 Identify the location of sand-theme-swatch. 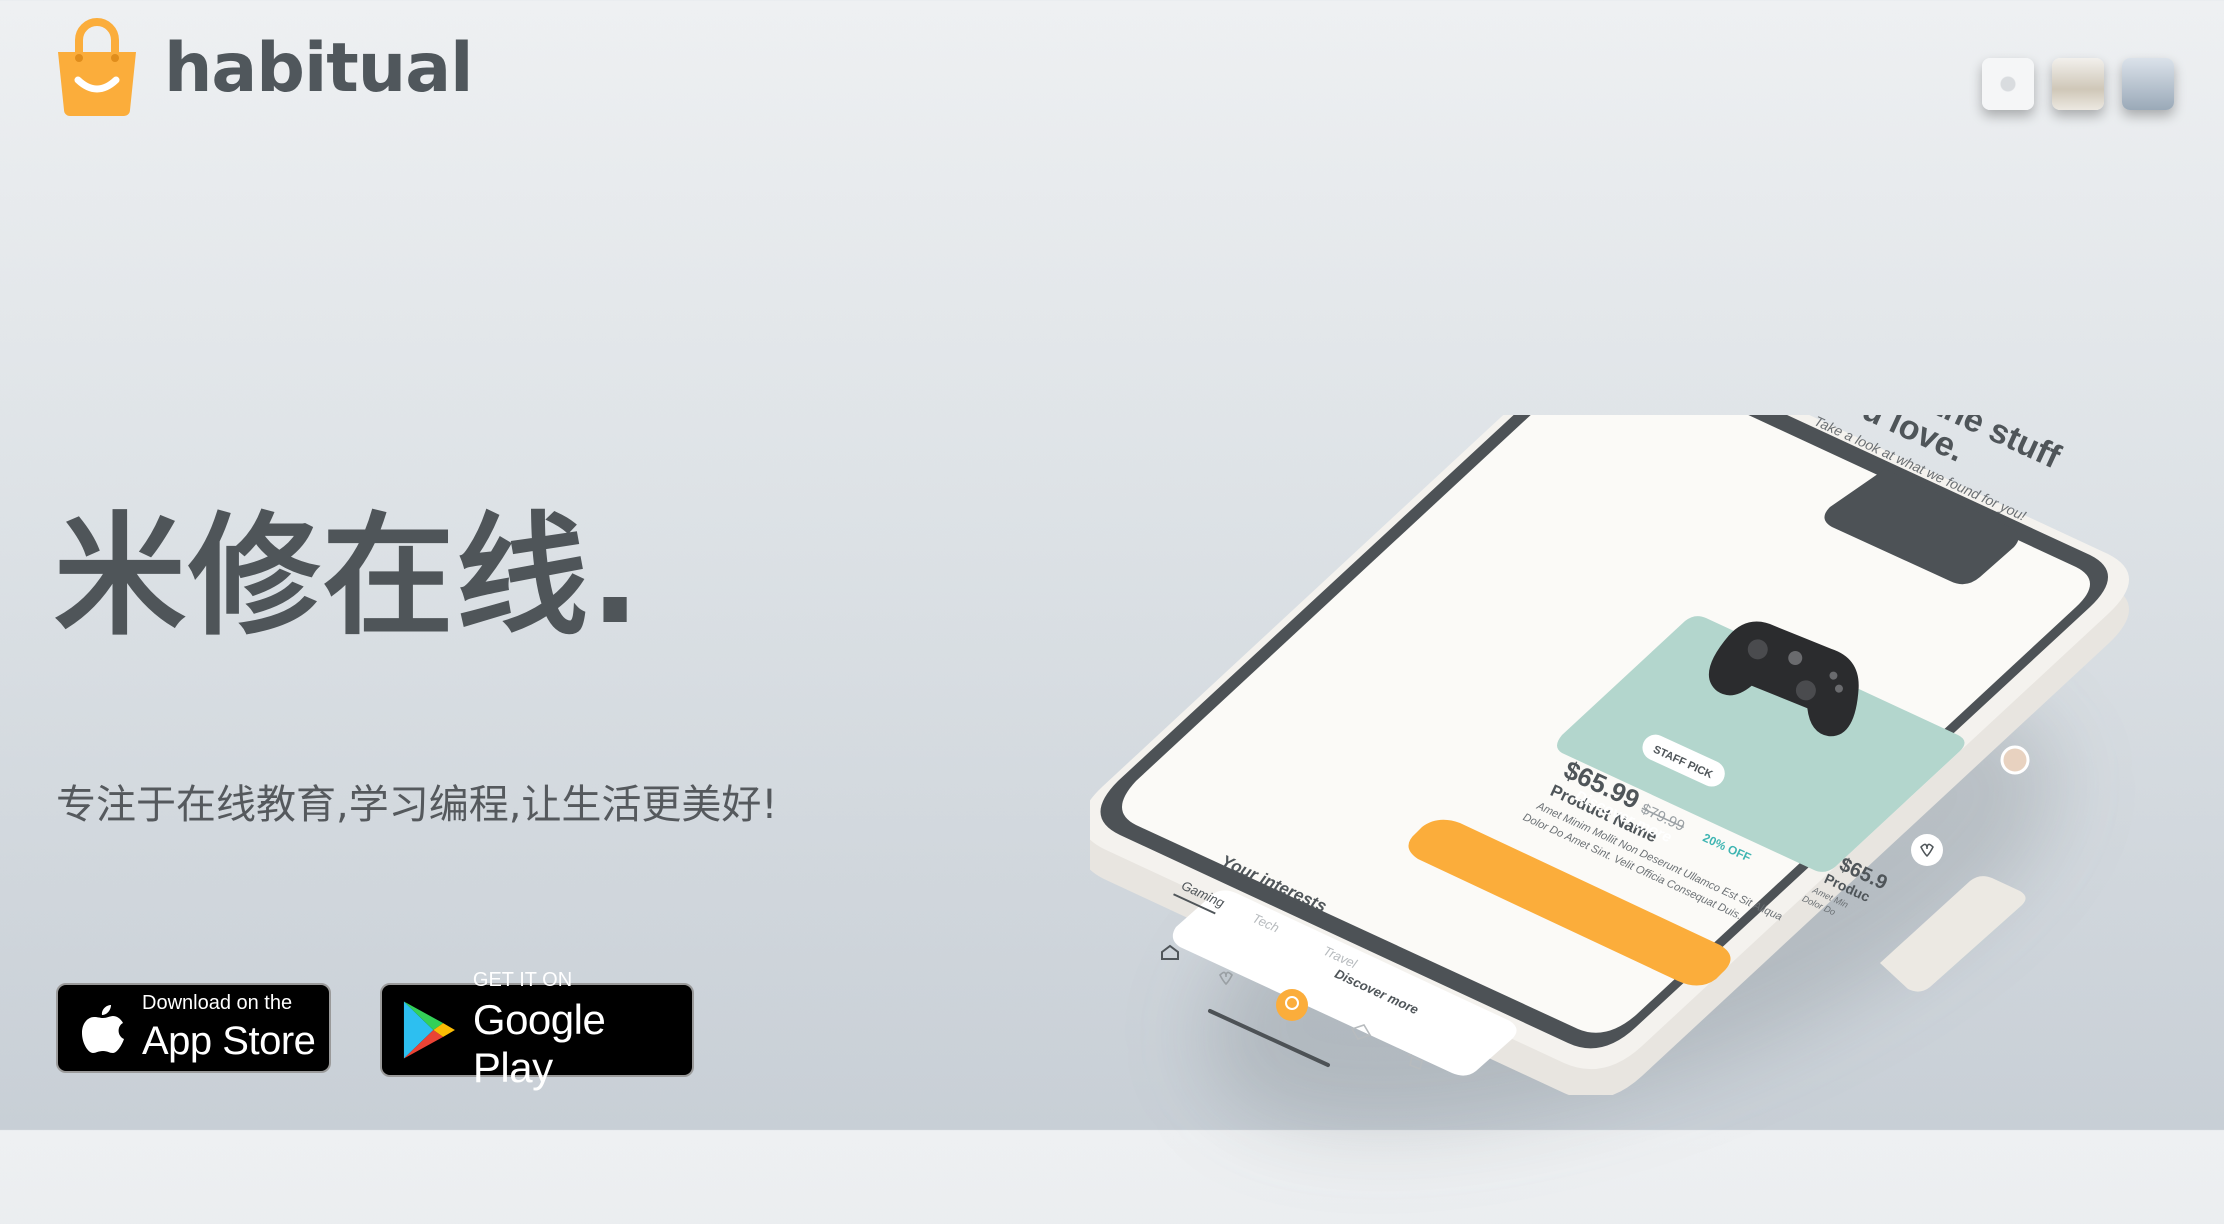
(2078, 84).